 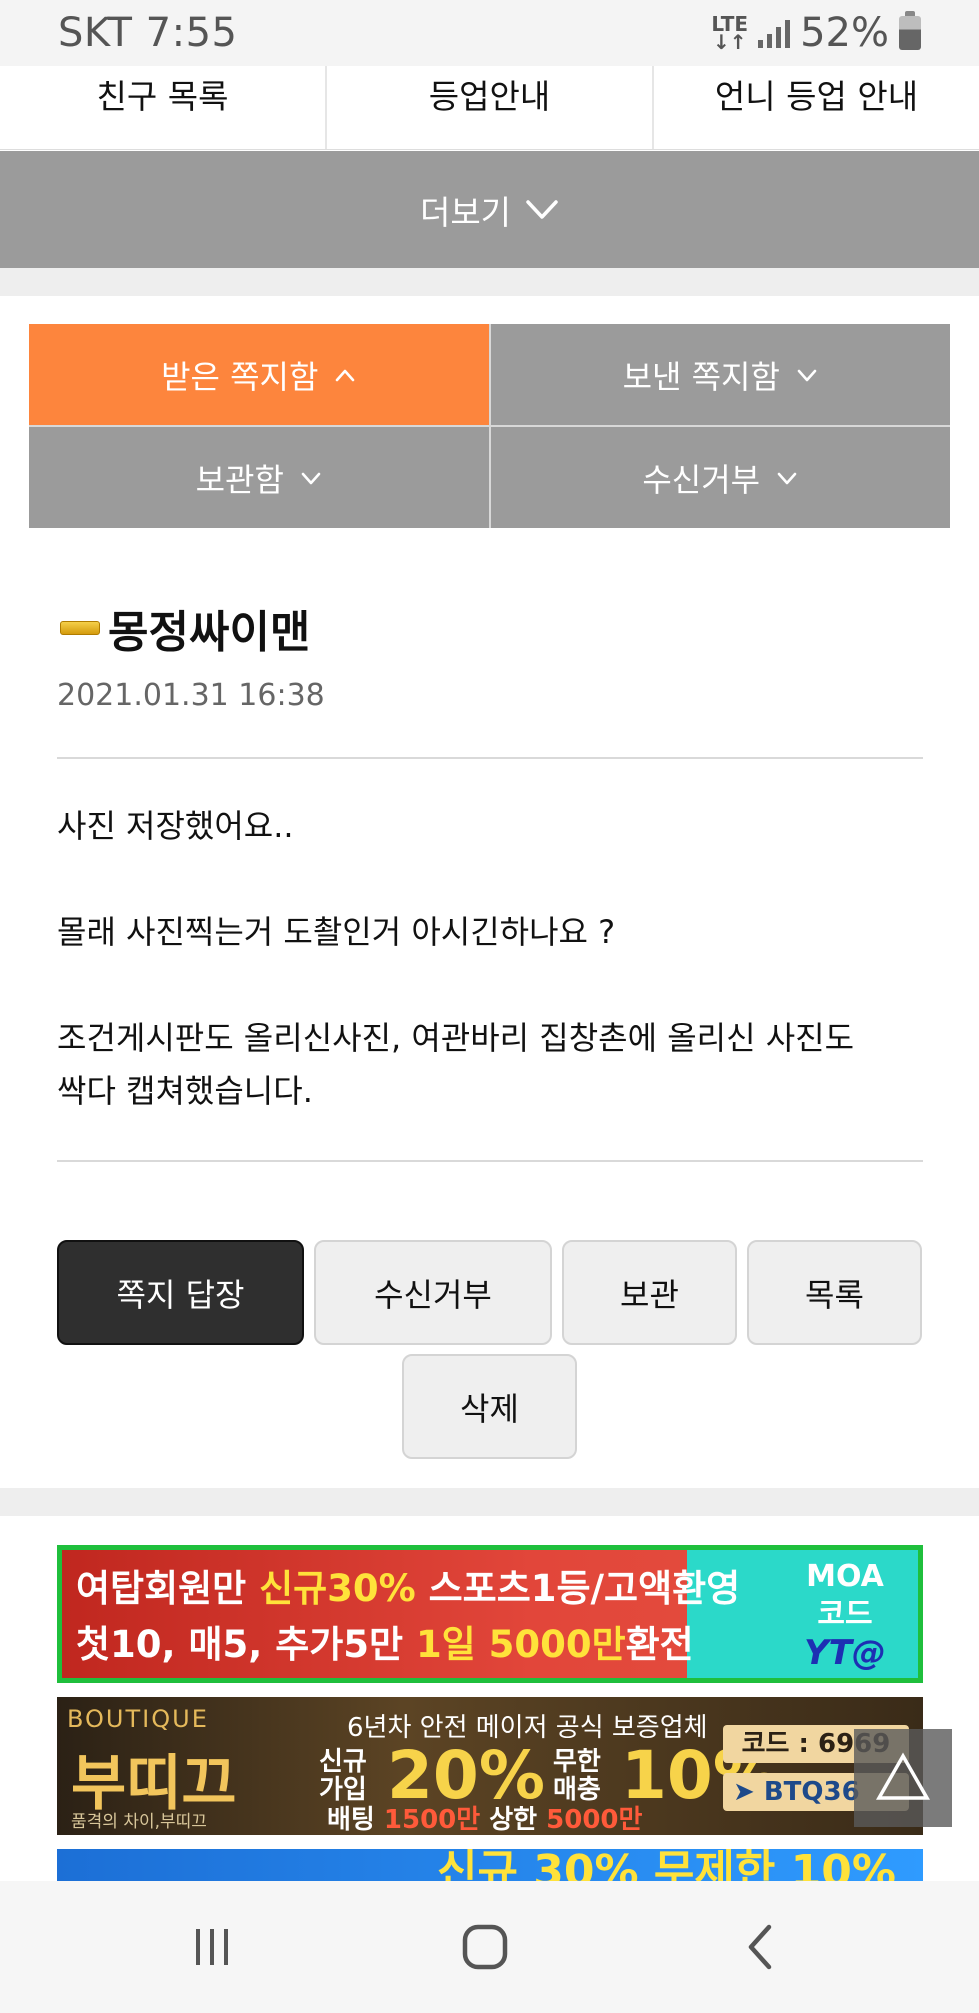 I want to click on tab-archive: 보관함, so click(x=259, y=477).